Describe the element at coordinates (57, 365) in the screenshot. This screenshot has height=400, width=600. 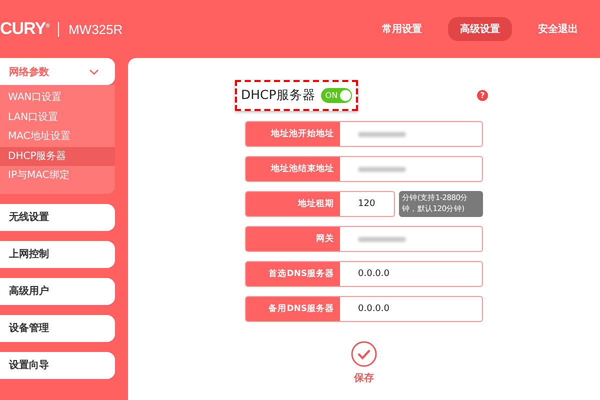
I see `sidebar-item: 设置向导` at that location.